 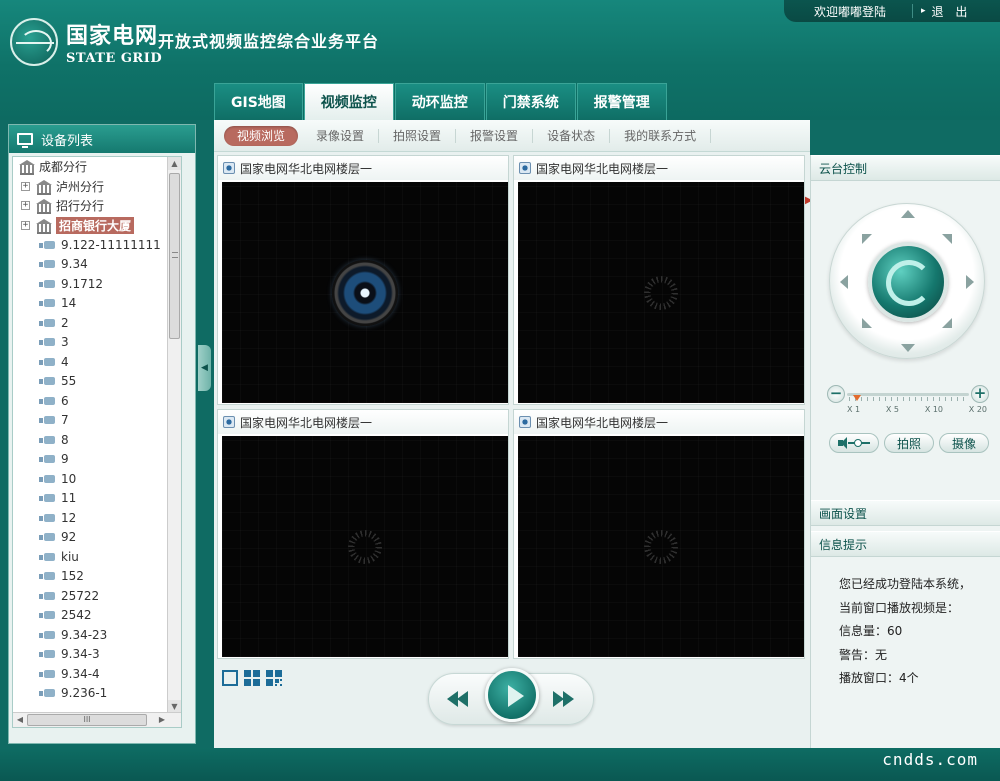 What do you see at coordinates (274, 678) in the screenshot?
I see `multi-view-icon` at bounding box center [274, 678].